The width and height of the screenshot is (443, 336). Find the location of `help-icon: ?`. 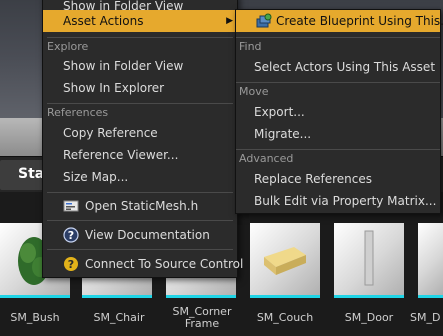

help-icon: ? is located at coordinates (71, 235).